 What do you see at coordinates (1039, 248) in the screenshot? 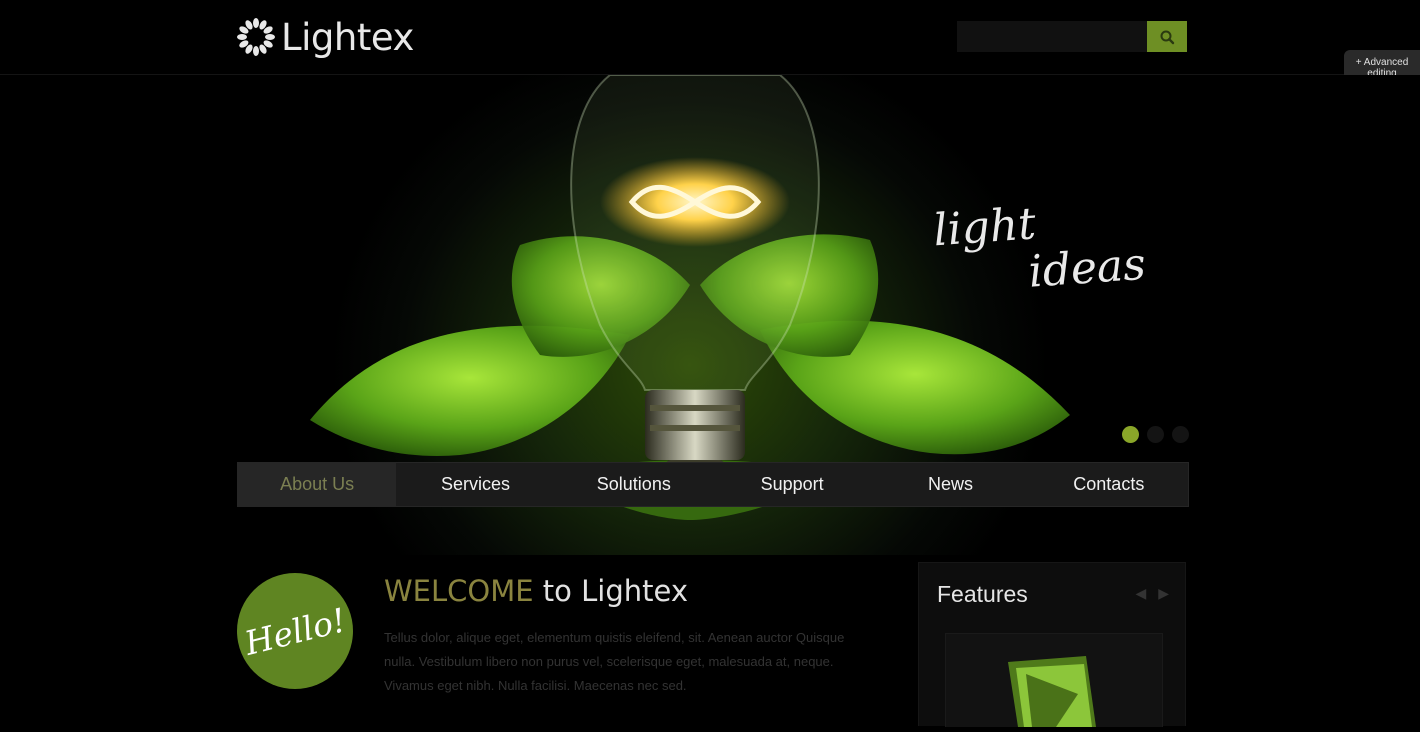
I see `hero-slogan: light ideas` at bounding box center [1039, 248].